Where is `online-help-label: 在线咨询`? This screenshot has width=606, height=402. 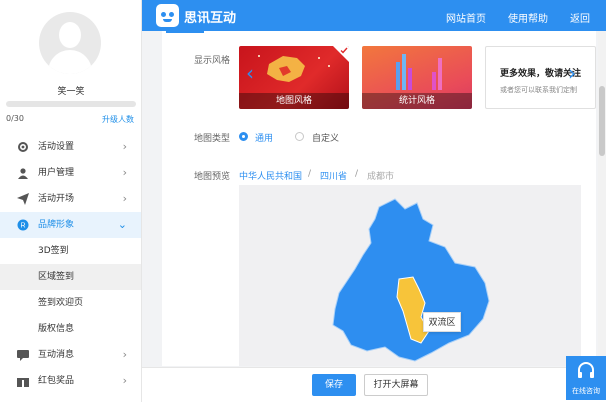
online-help-label: 在线咨询 is located at coordinates (586, 391).